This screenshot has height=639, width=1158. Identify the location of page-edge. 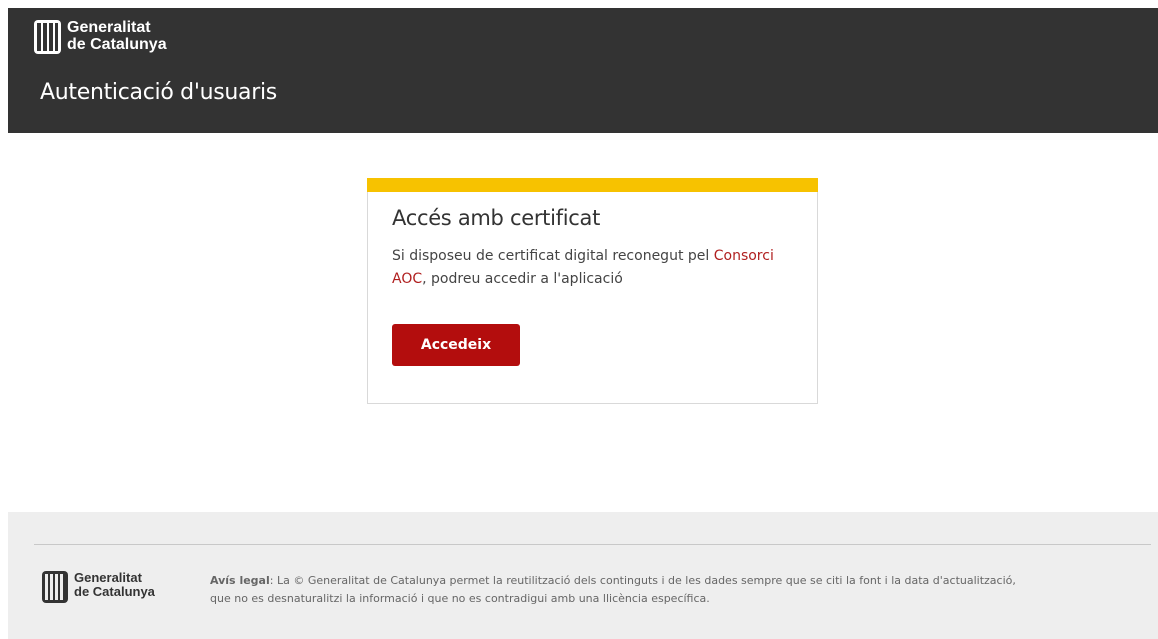
(4, 319).